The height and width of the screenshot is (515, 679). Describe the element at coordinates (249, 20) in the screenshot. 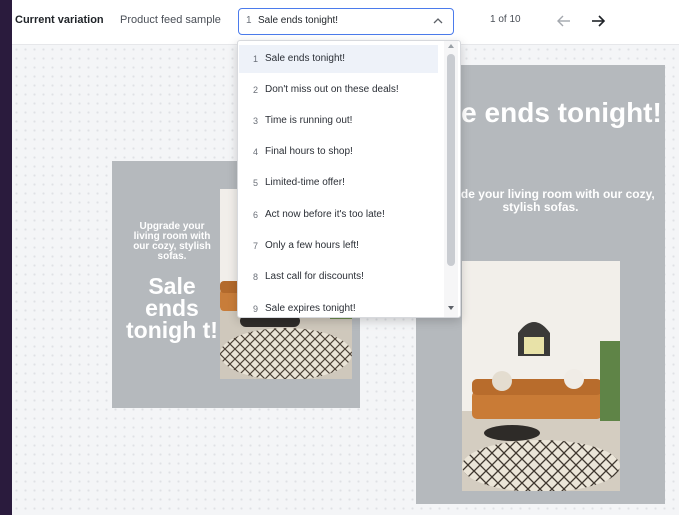

I see `select-number: 1` at that location.